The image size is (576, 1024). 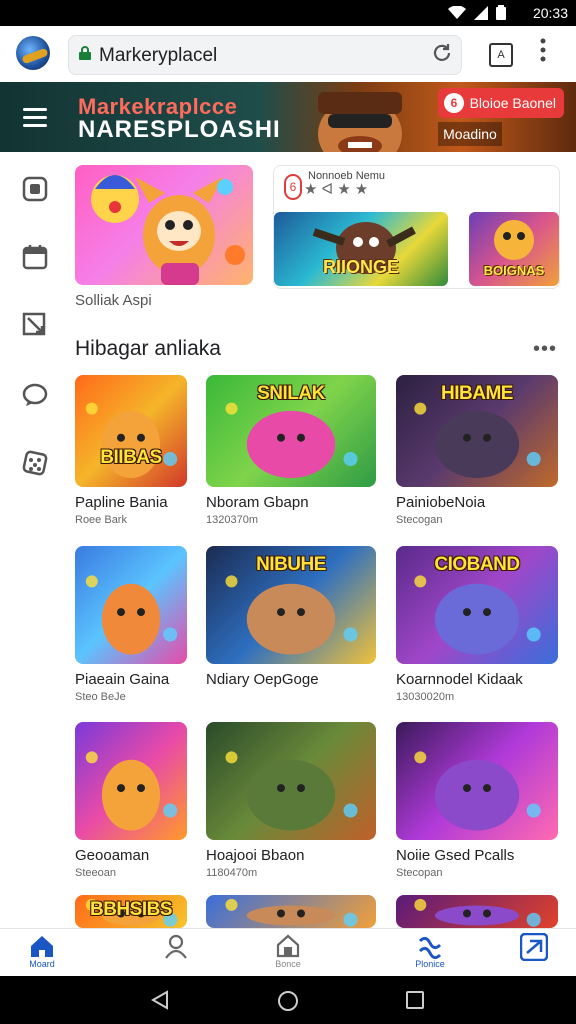 What do you see at coordinates (470, 134) in the screenshot?
I see `hero-sub-badge: Moadino` at bounding box center [470, 134].